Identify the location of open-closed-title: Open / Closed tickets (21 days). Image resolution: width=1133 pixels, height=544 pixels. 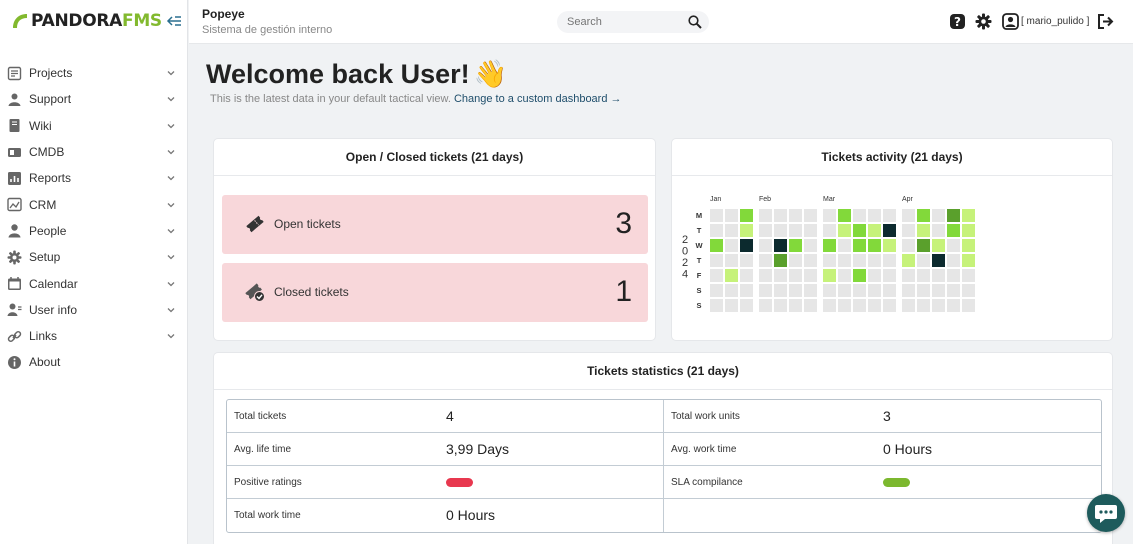
(434, 157).